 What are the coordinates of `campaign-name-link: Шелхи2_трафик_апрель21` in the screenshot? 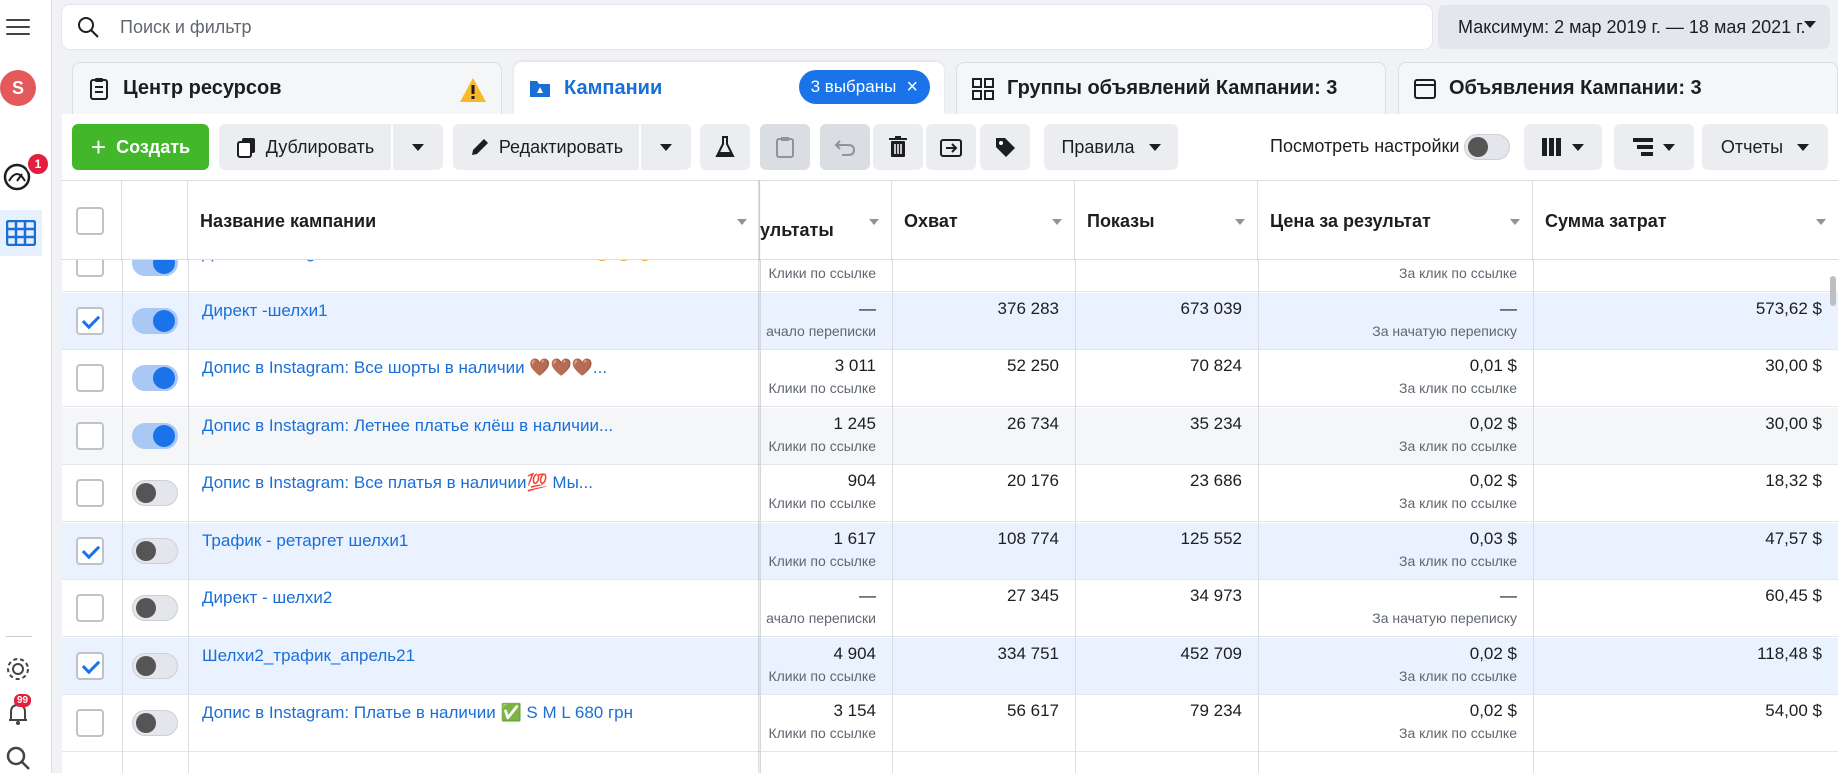 It's located at (473, 666).